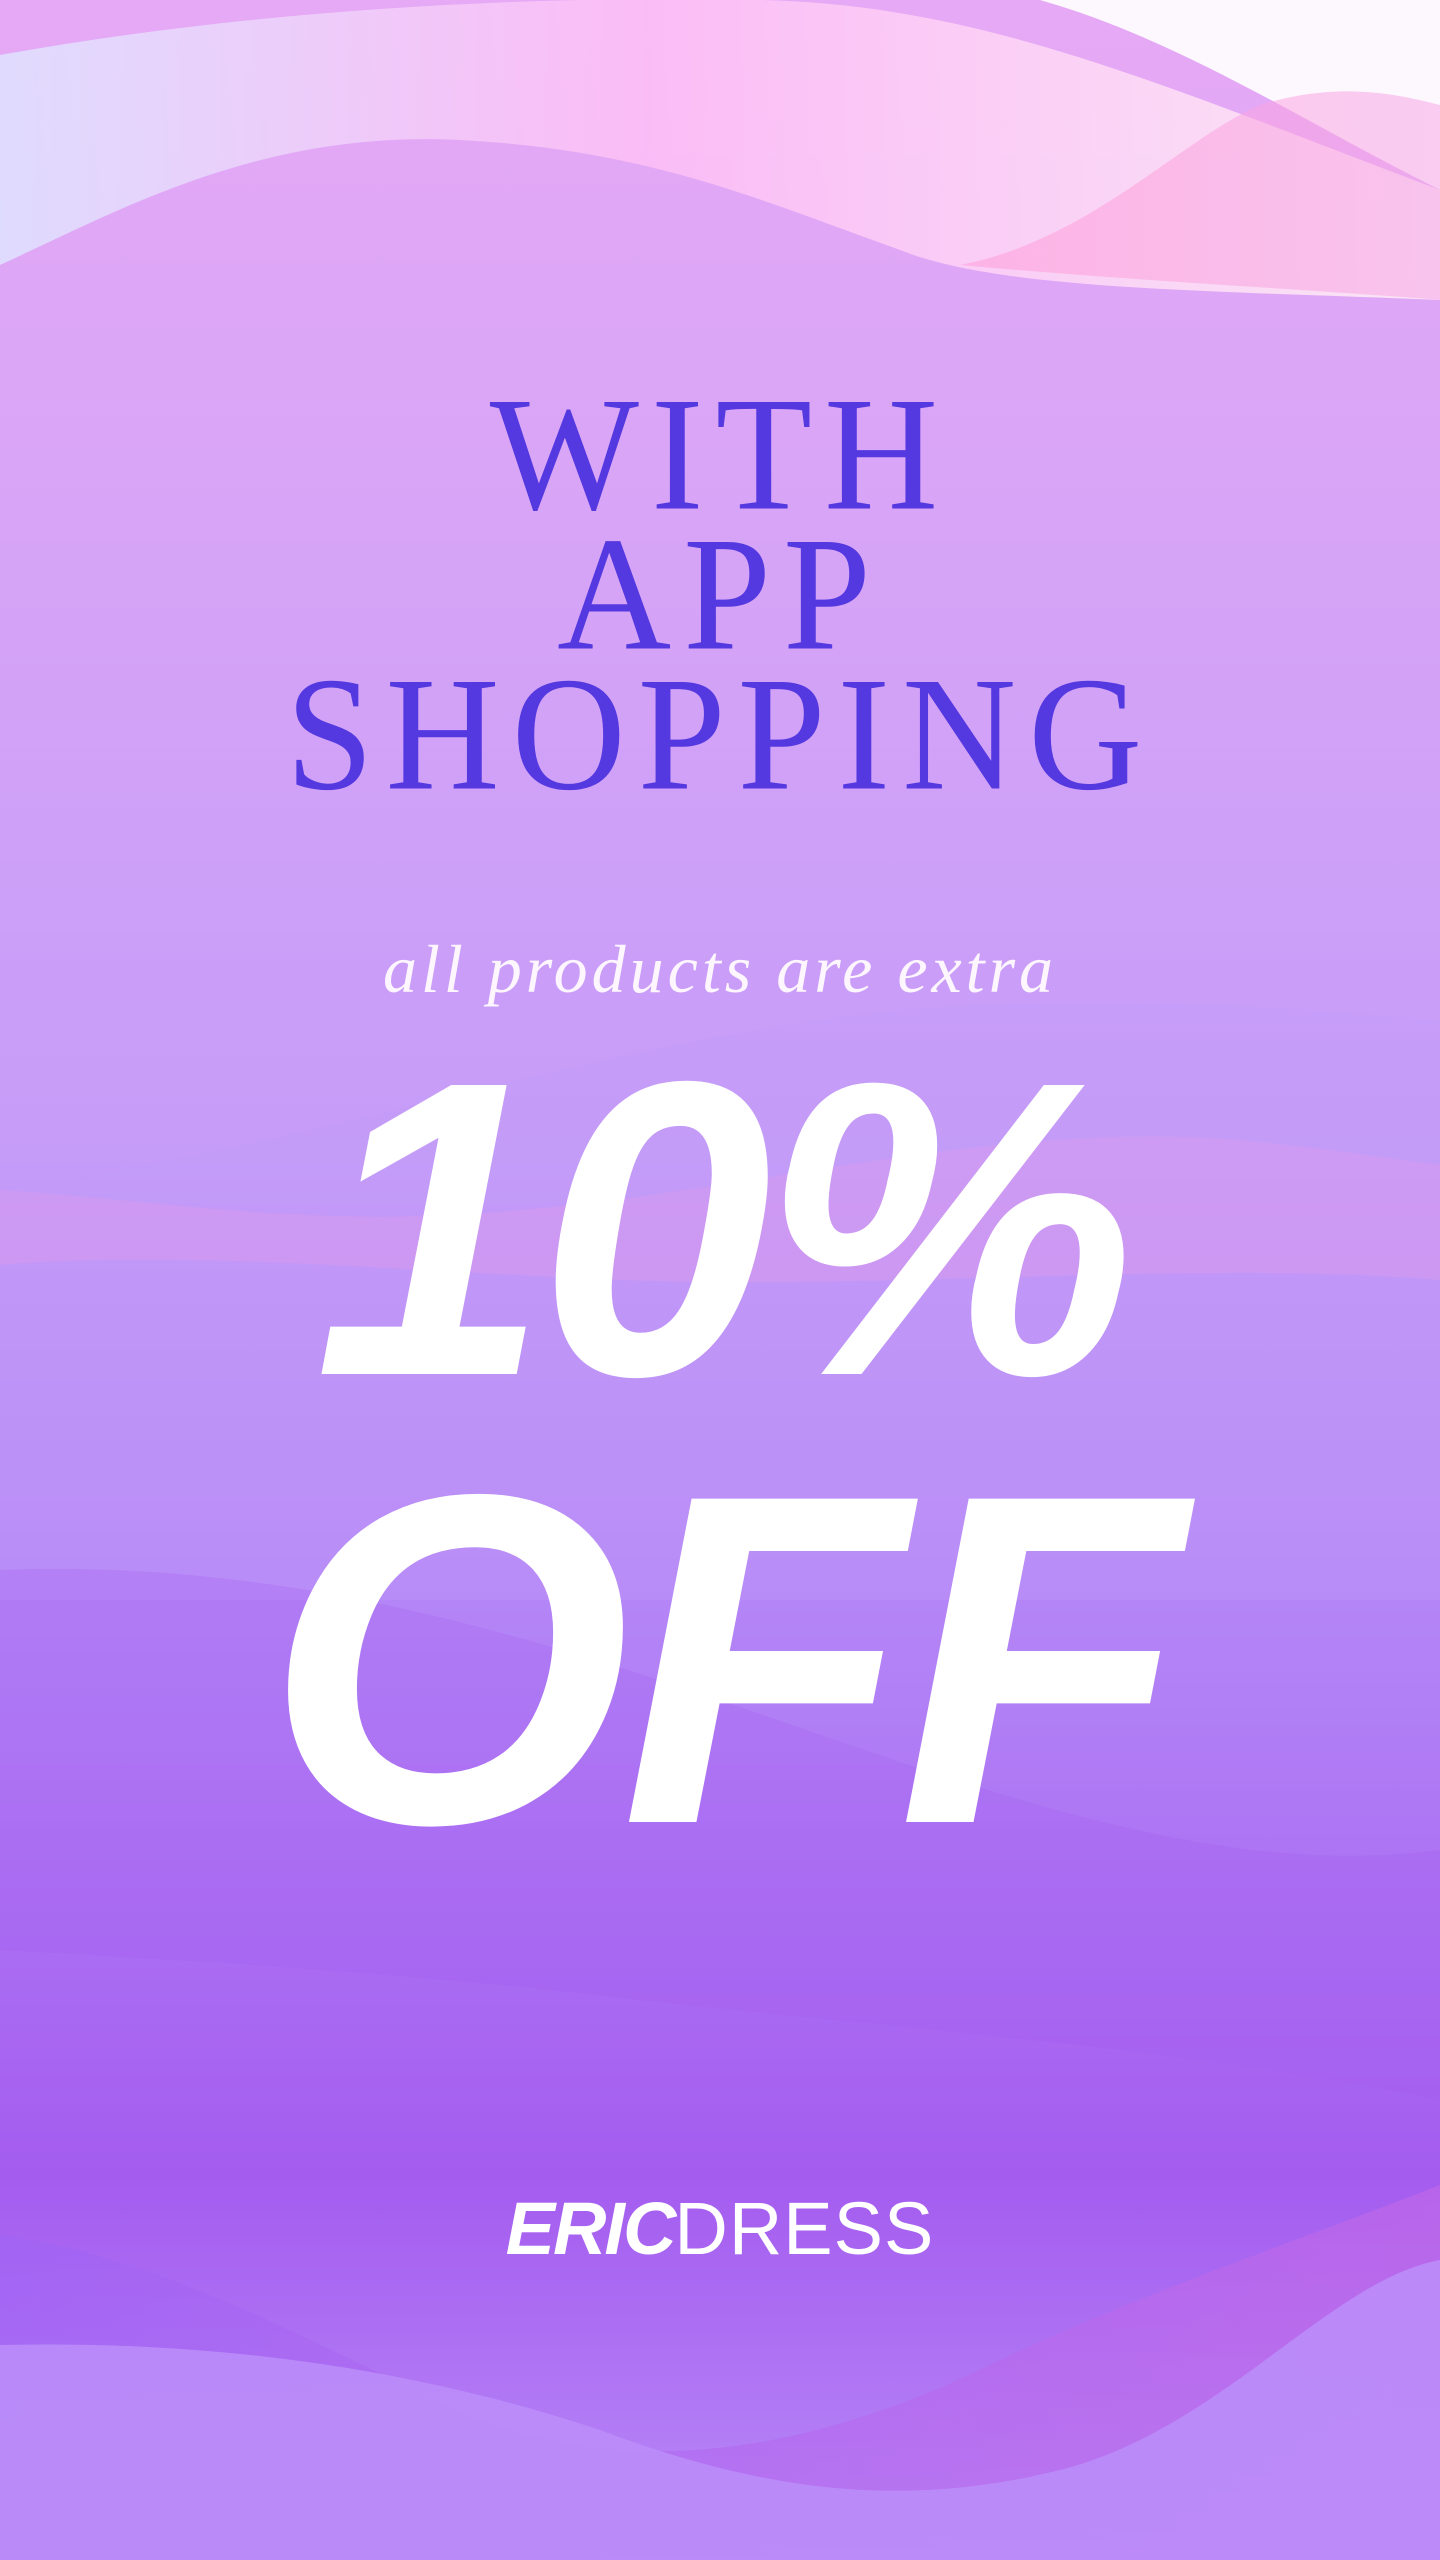 The height and width of the screenshot is (2560, 1440). Describe the element at coordinates (720, 734) in the screenshot. I see `headline-line-3: SHOPPING` at that location.